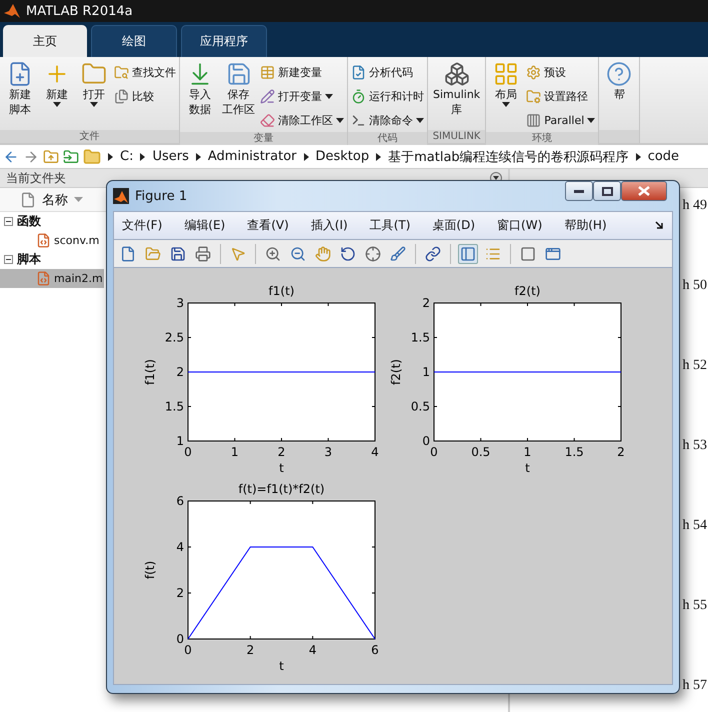  What do you see at coordinates (52, 278) in the screenshot?
I see `file-row: main2.m` at bounding box center [52, 278].